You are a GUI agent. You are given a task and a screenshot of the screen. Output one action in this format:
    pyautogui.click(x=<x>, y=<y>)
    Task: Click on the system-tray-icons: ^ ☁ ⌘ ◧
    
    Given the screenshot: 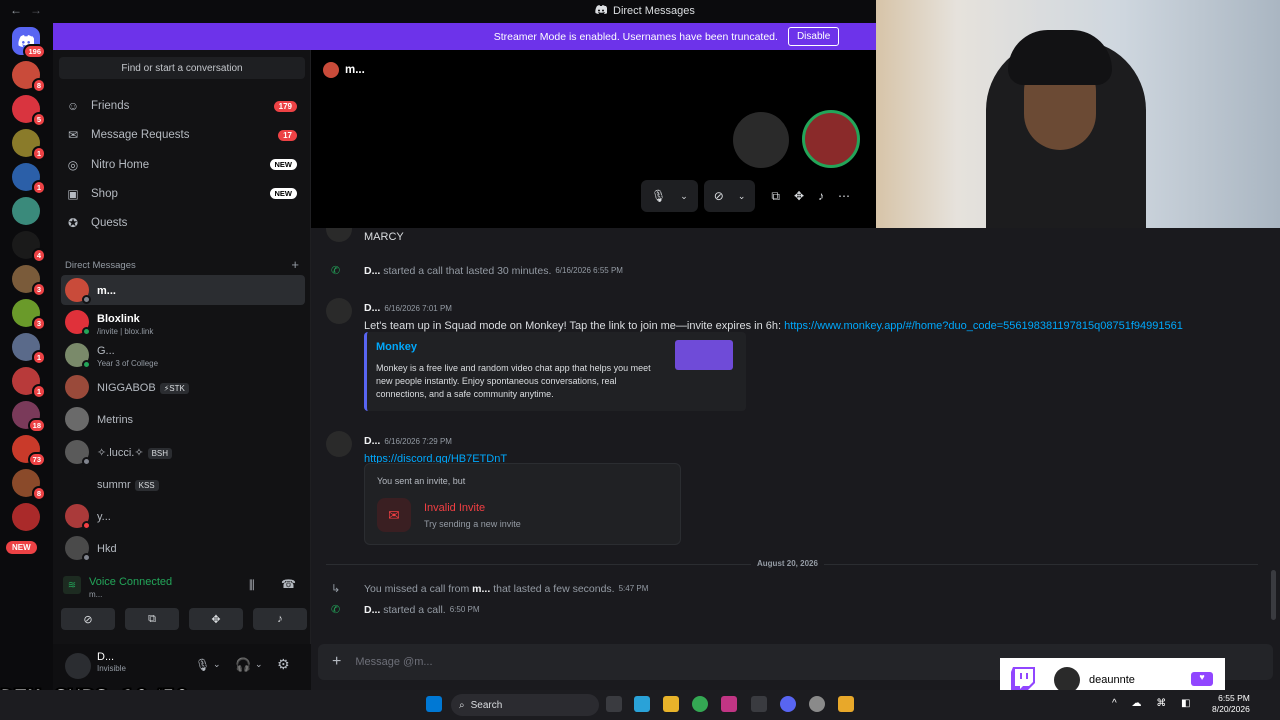 What is the action you would take?
    pyautogui.click(x=1154, y=703)
    